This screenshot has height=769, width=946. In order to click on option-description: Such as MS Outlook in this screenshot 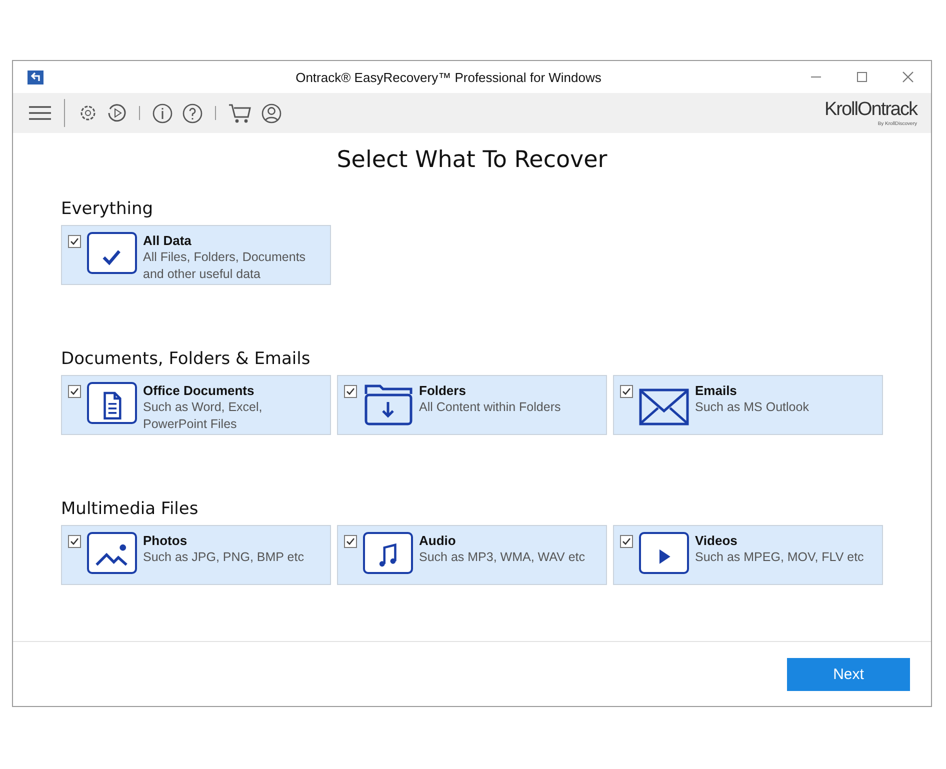, I will do `click(752, 407)`.